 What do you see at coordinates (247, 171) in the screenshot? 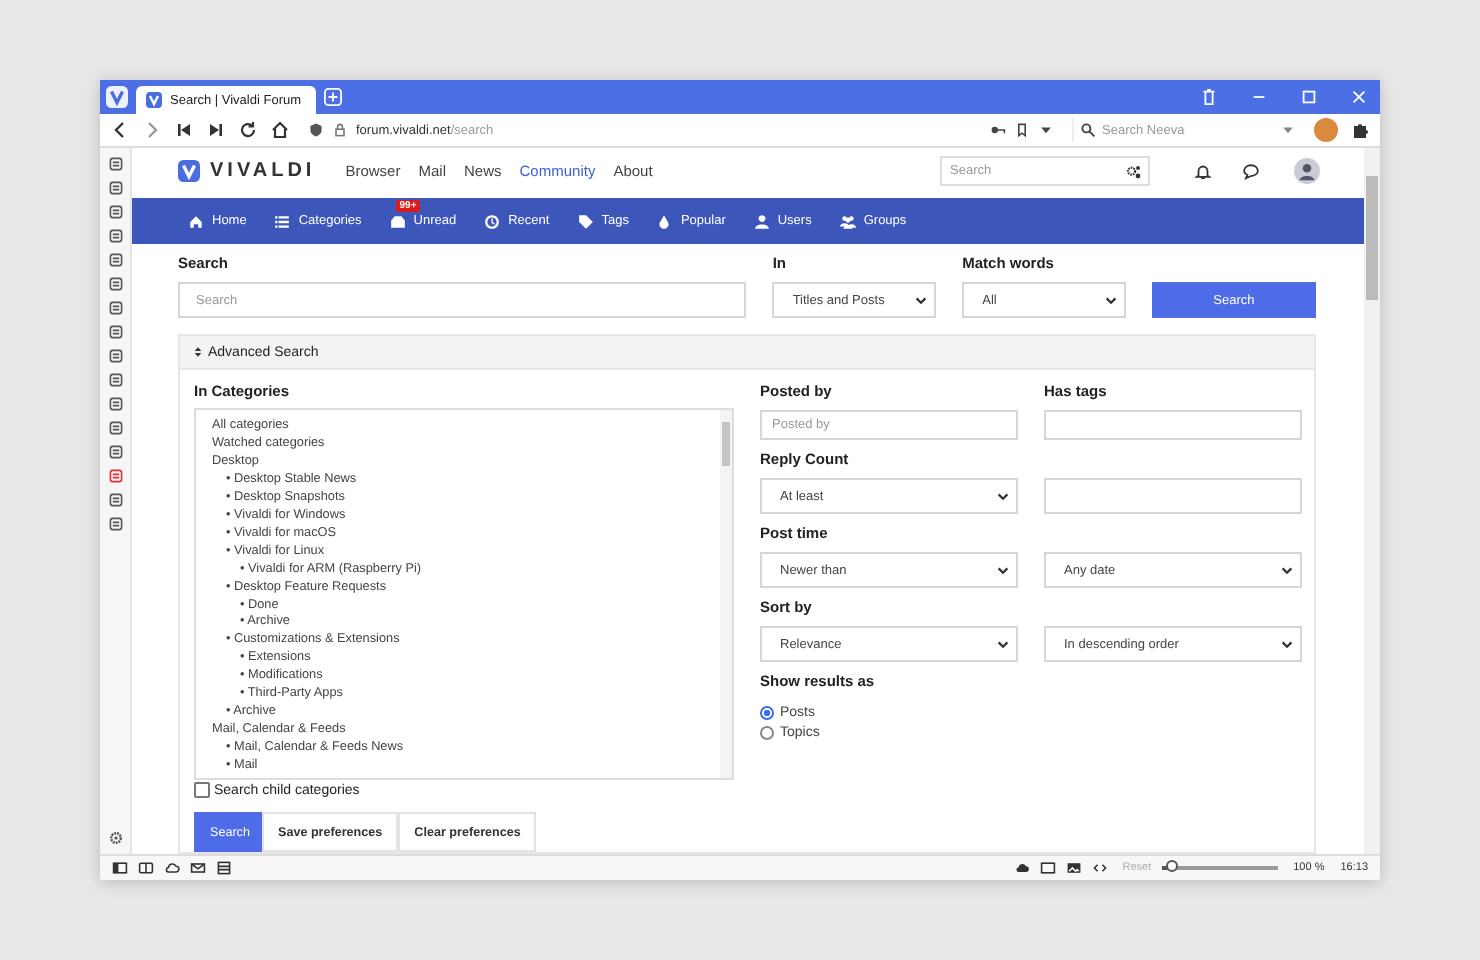
I see `vivaldi-logo: VIVALDI` at bounding box center [247, 171].